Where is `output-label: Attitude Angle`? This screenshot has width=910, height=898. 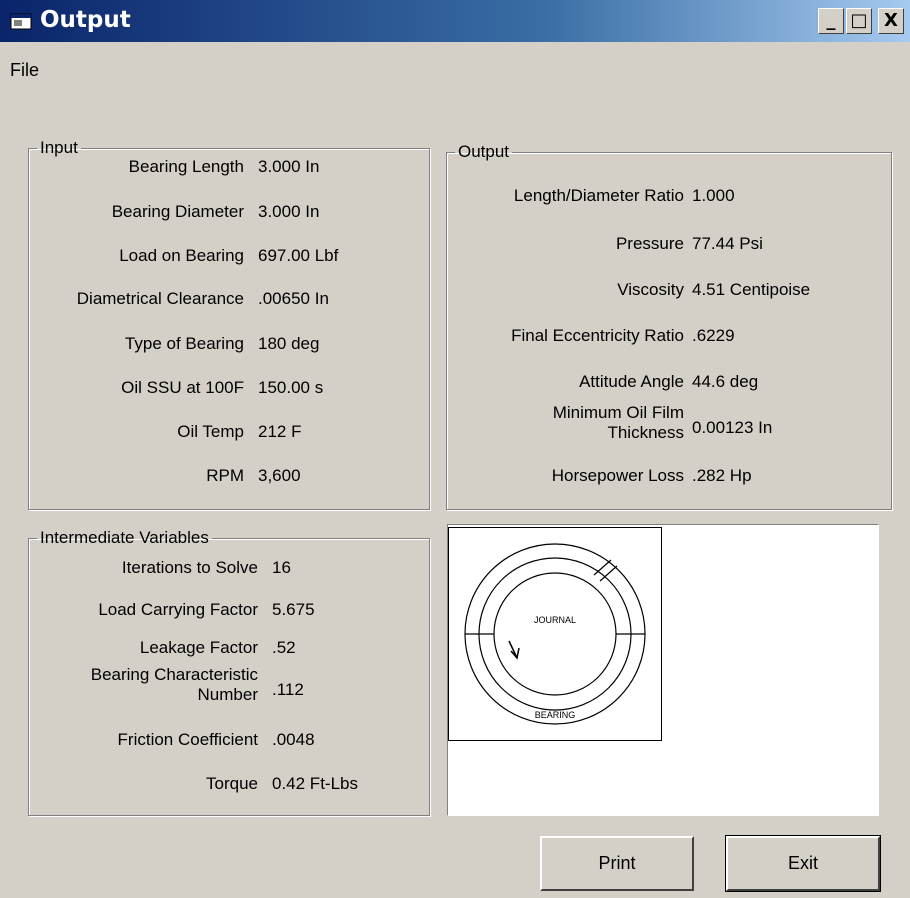 output-label: Attitude Angle is located at coordinates (631, 381).